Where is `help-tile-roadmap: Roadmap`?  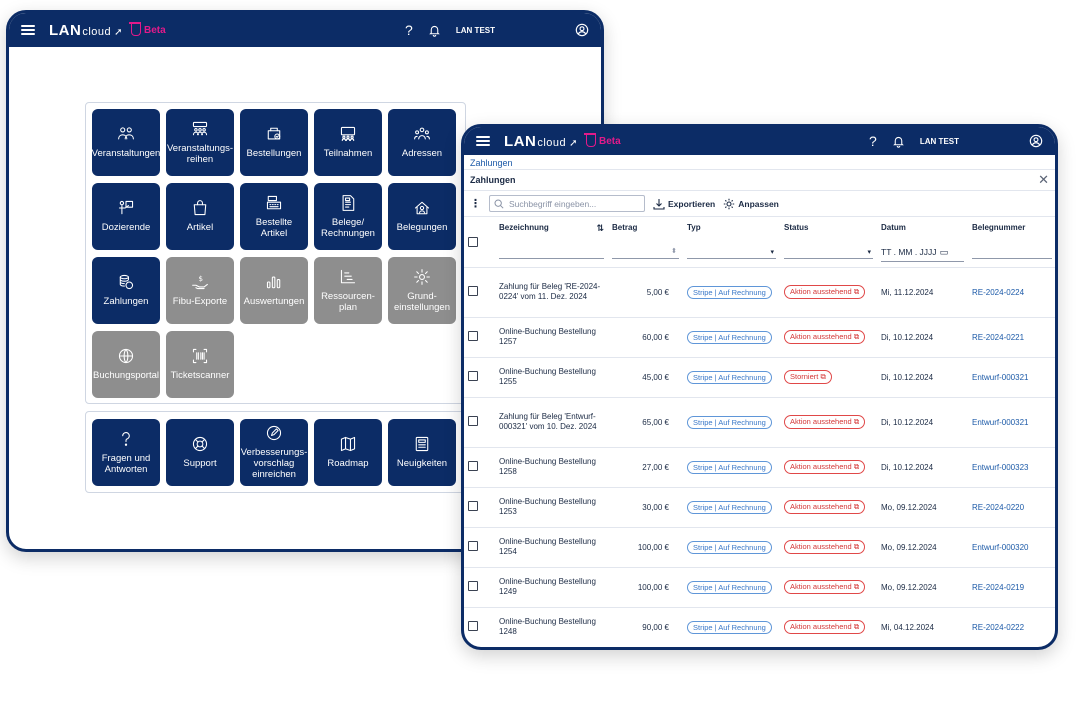
help-tile-roadmap: Roadmap is located at coordinates (348, 452).